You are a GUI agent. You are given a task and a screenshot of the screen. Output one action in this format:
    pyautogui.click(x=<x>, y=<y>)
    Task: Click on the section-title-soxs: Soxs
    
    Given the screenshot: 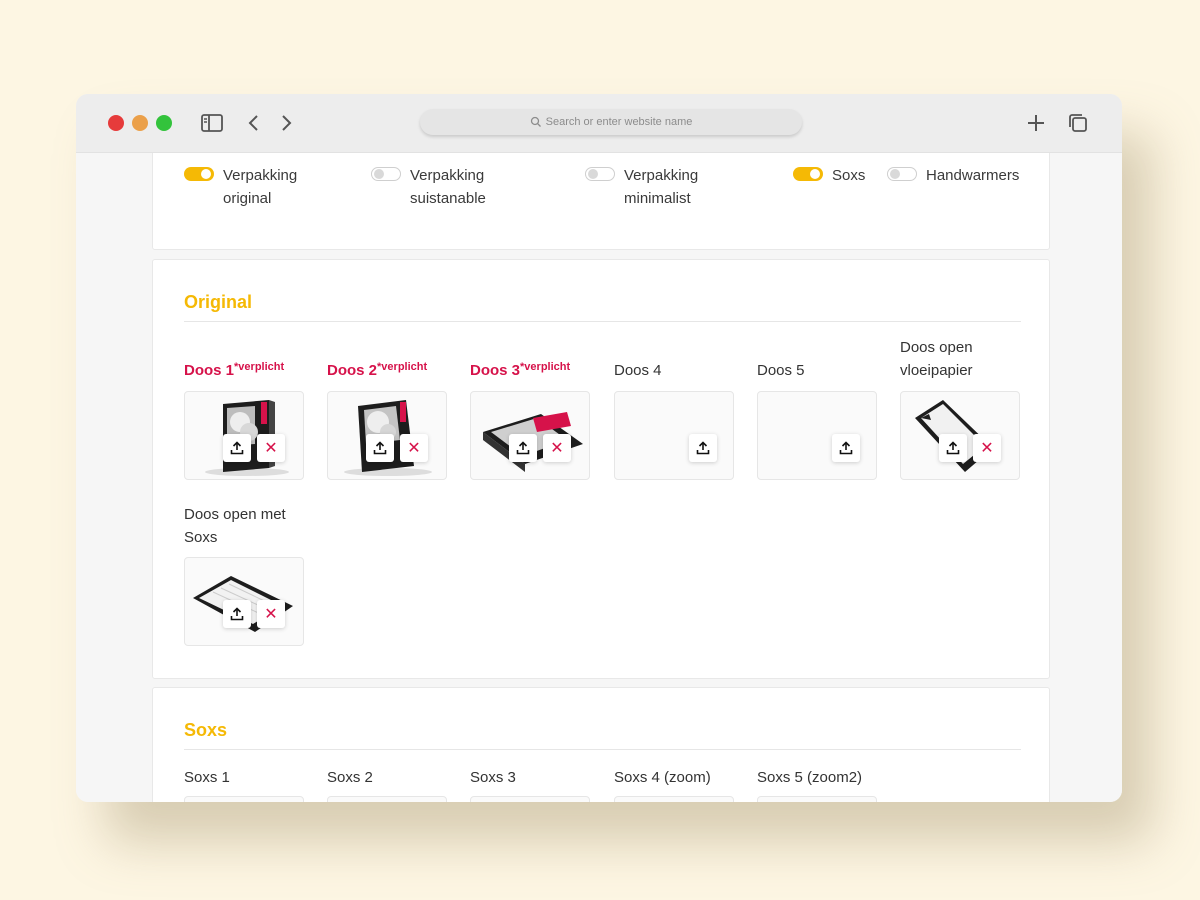 What is the action you would take?
    pyautogui.click(x=206, y=730)
    